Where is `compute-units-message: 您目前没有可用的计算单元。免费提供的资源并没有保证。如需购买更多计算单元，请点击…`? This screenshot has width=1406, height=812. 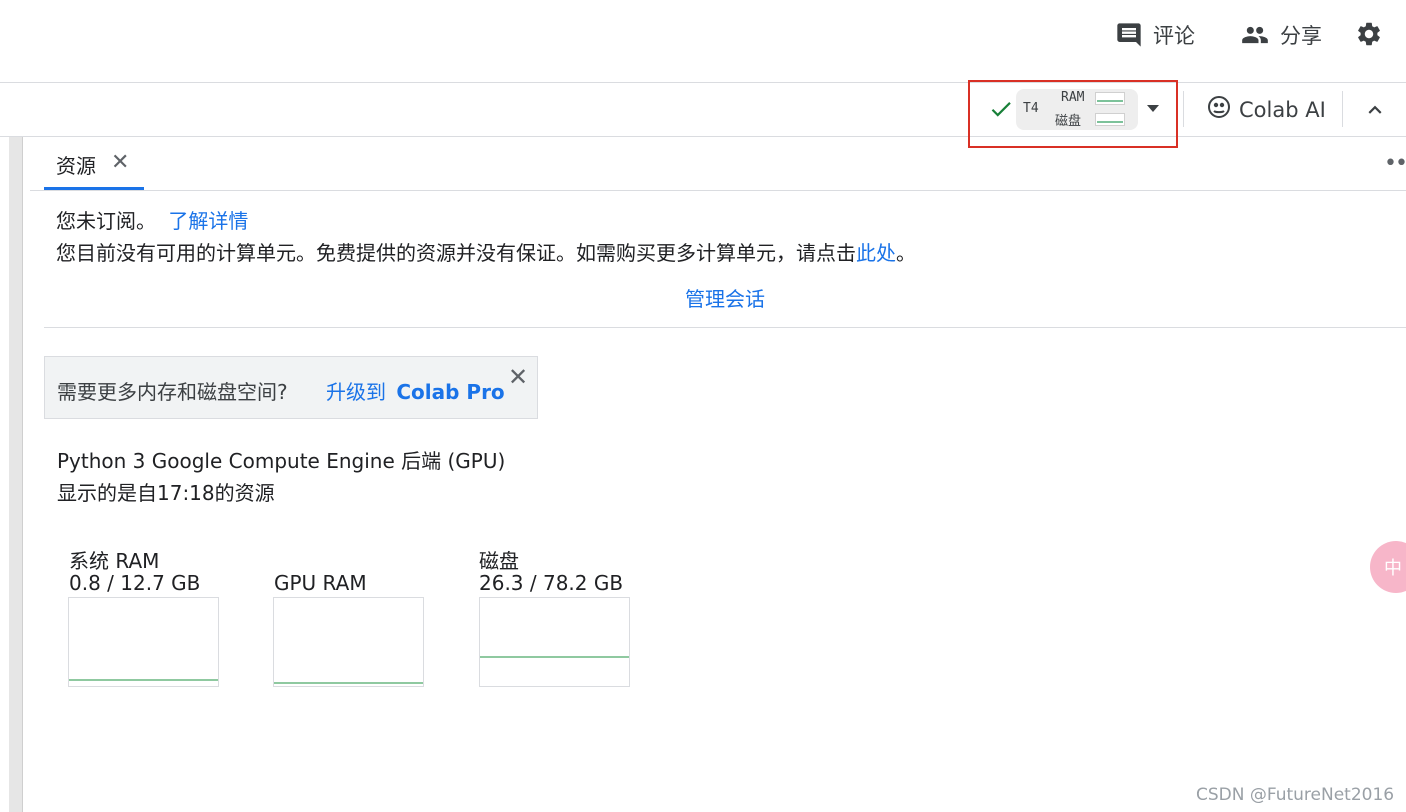 compute-units-message: 您目前没有可用的计算单元。免费提供的资源并没有保证。如需购买更多计算单元，请点击… is located at coordinates (486, 251).